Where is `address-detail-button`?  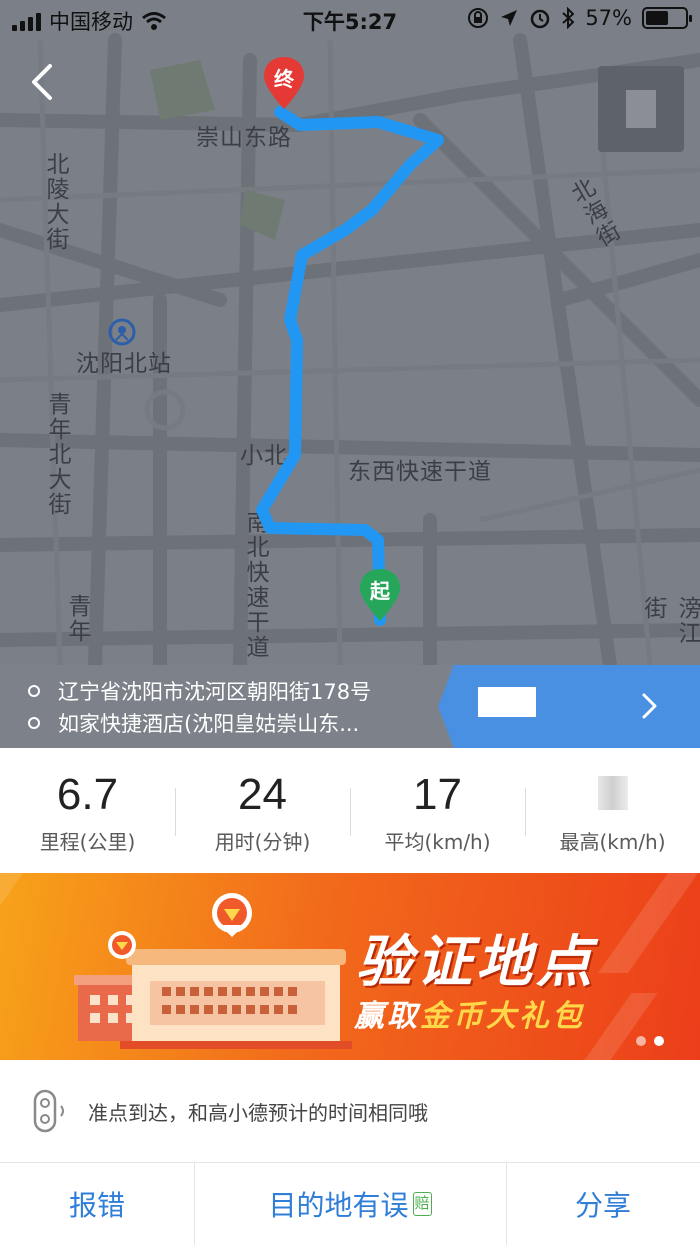 address-detail-button is located at coordinates (569, 706).